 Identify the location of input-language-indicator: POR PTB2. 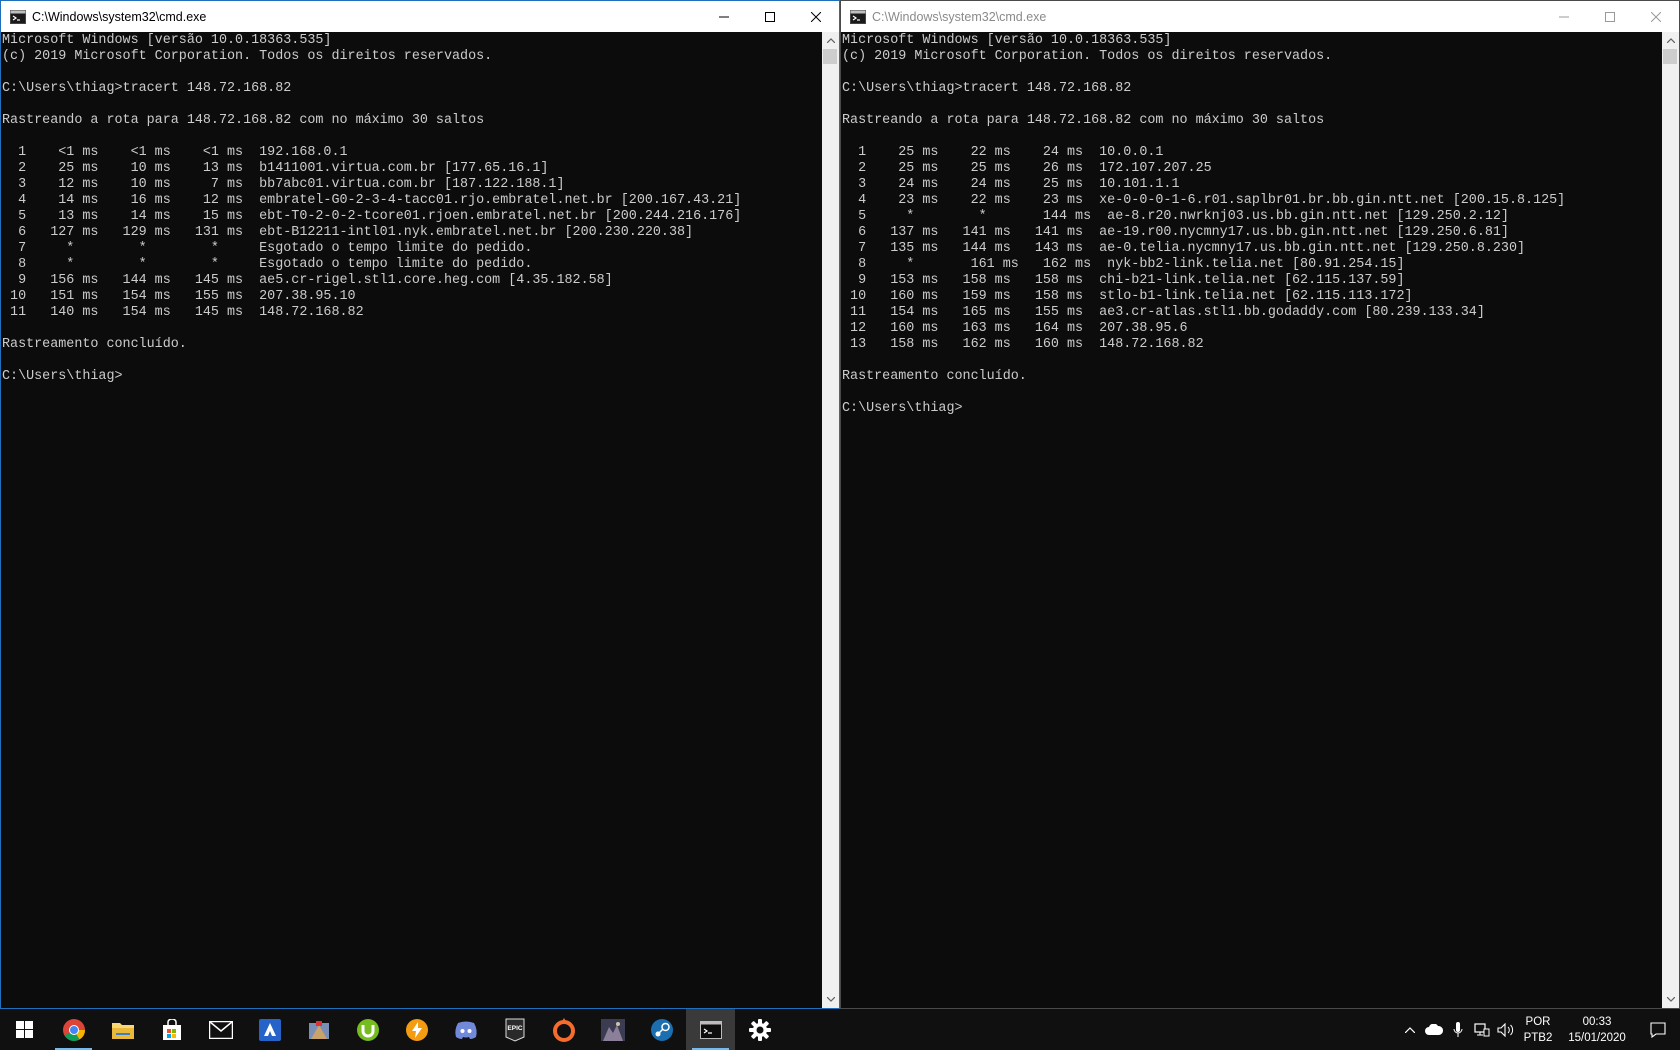
(1538, 1030).